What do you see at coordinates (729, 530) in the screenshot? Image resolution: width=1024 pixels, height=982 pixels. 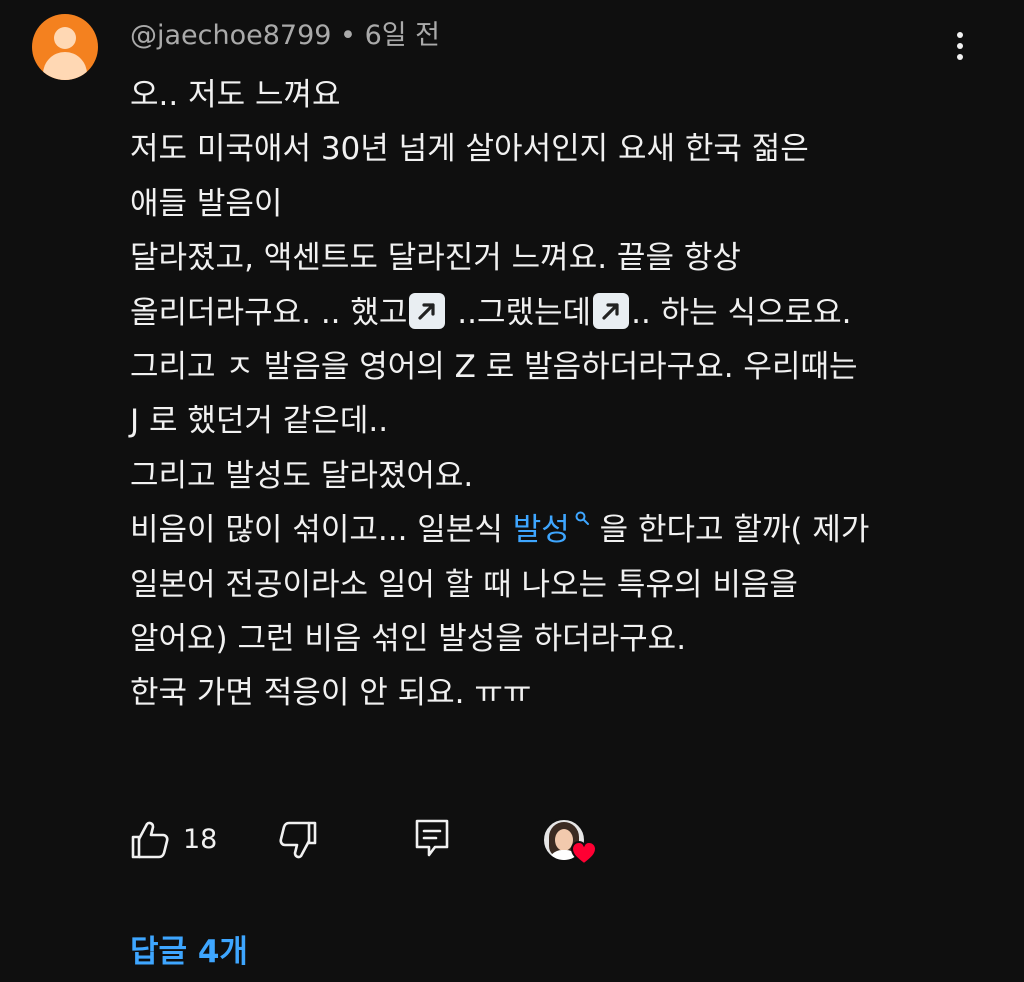 I see `comment-line-segment: 을 한다고 할까( 제가` at bounding box center [729, 530].